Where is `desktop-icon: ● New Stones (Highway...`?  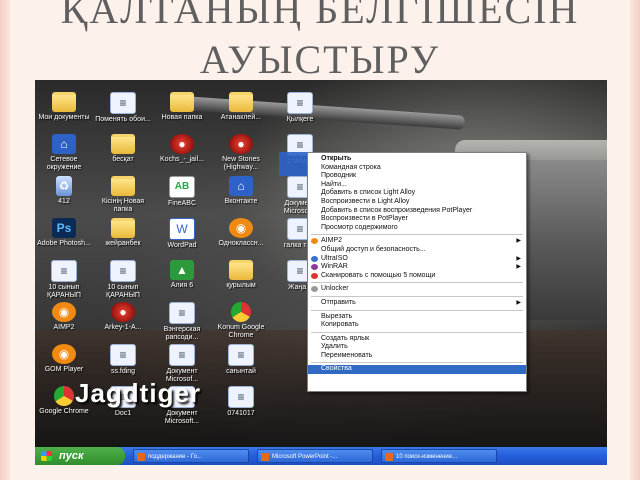
desktop-icon: ● New Stones (Highway... is located at coordinates (241, 153).